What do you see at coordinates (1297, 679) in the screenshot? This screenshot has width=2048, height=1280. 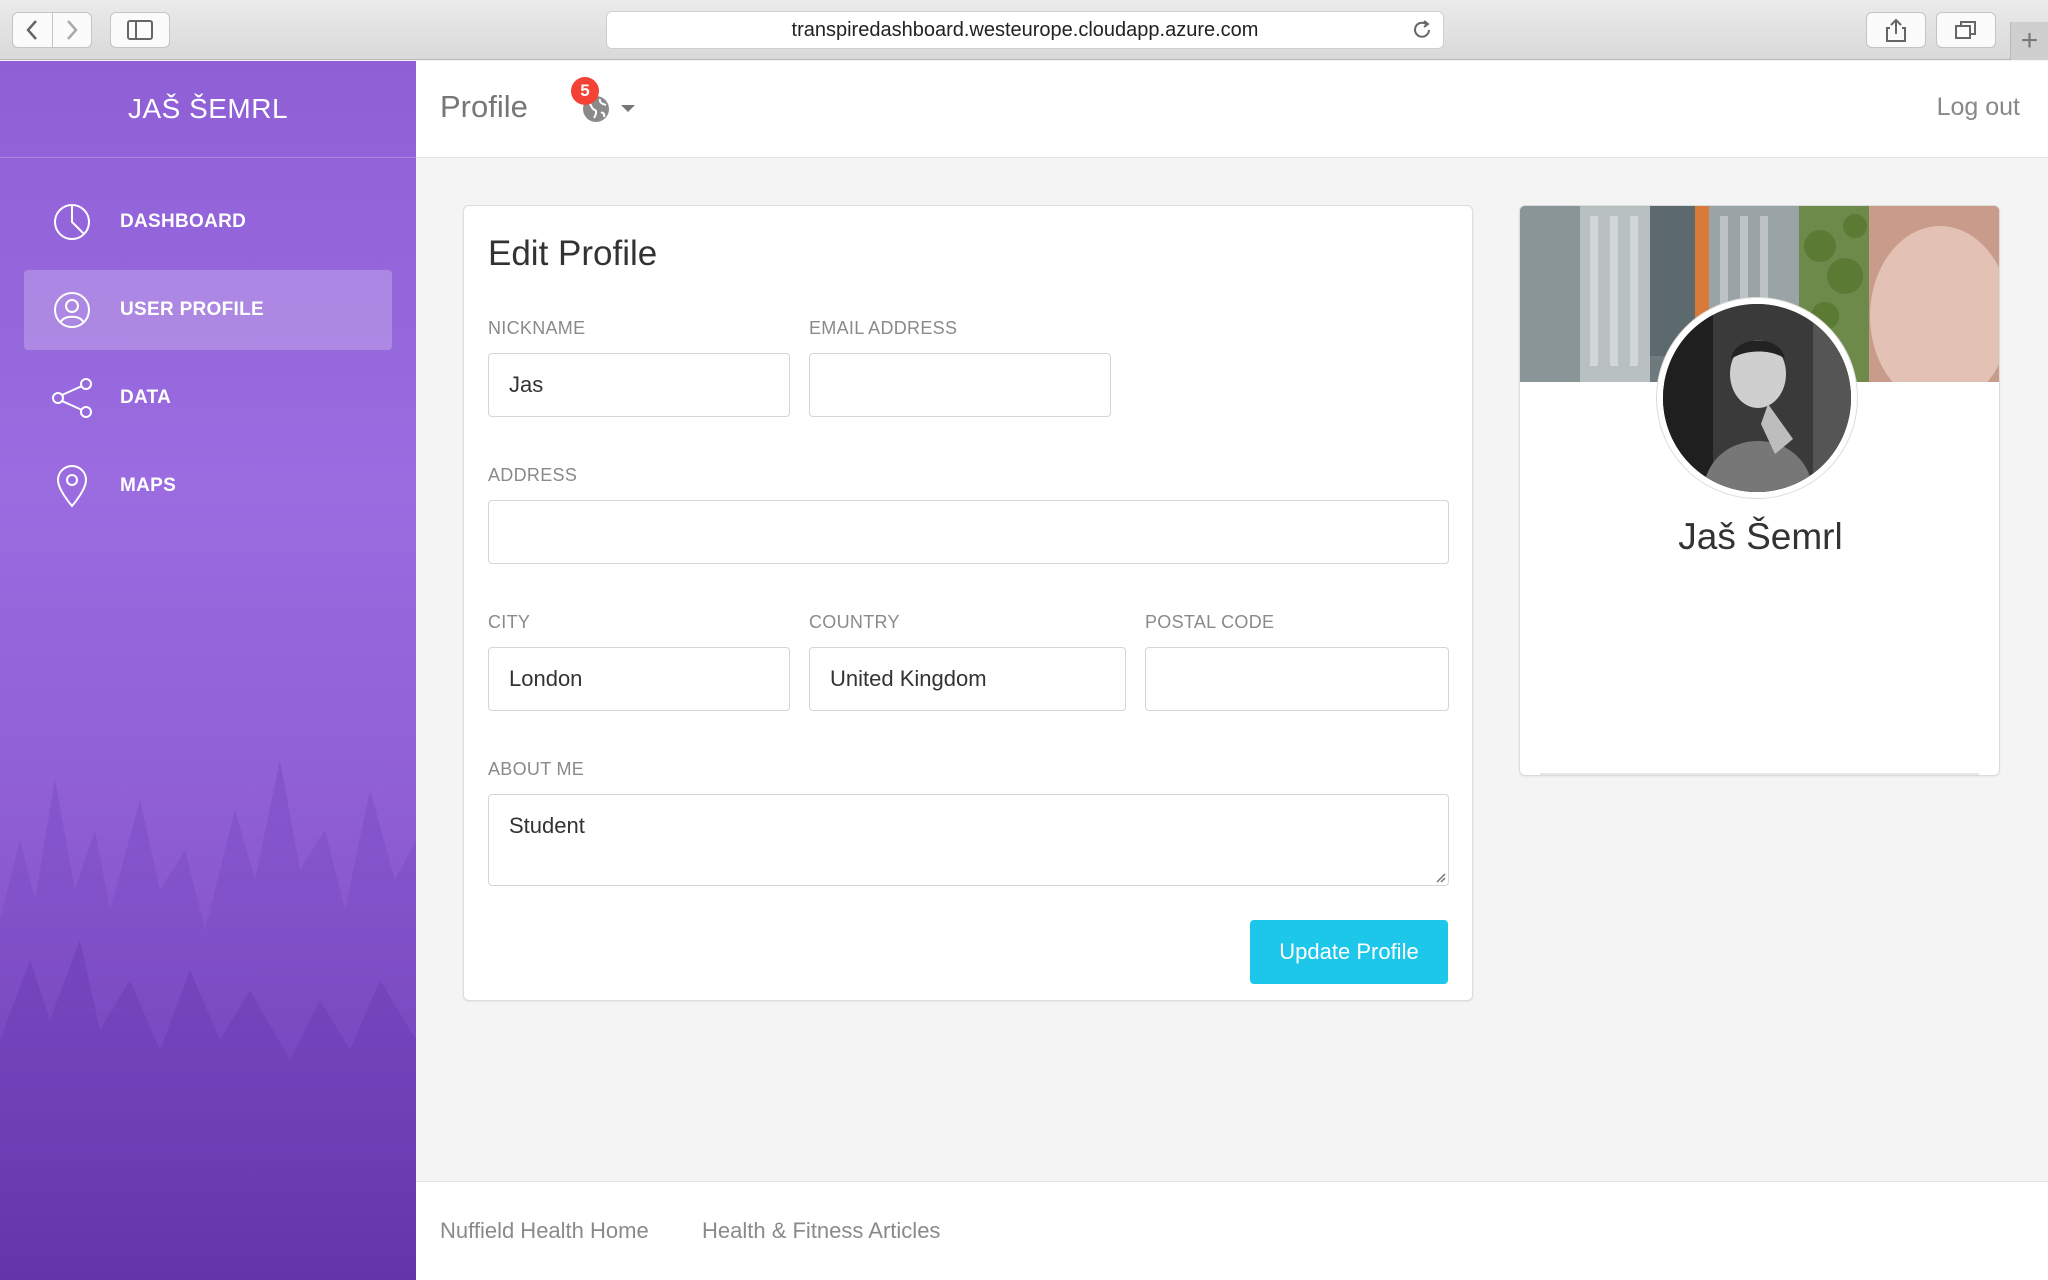 I see `postal-code-field` at bounding box center [1297, 679].